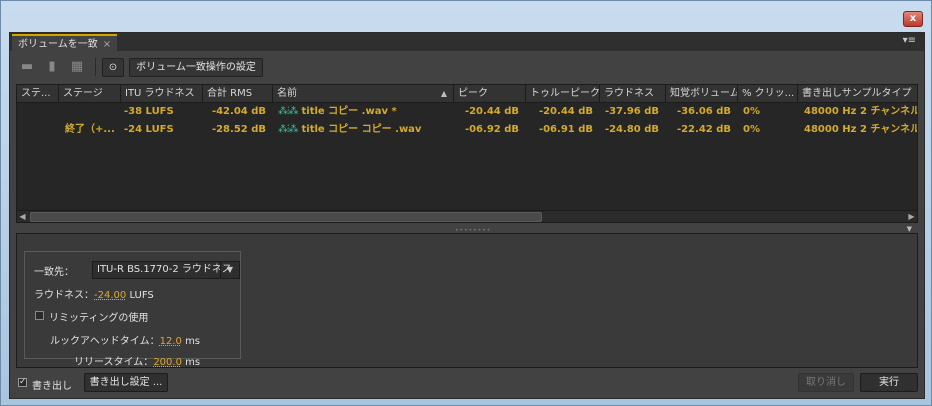 This screenshot has height=406, width=932. What do you see at coordinates (167, 362) in the screenshot?
I see `release-value-scrubber: 200.0` at bounding box center [167, 362].